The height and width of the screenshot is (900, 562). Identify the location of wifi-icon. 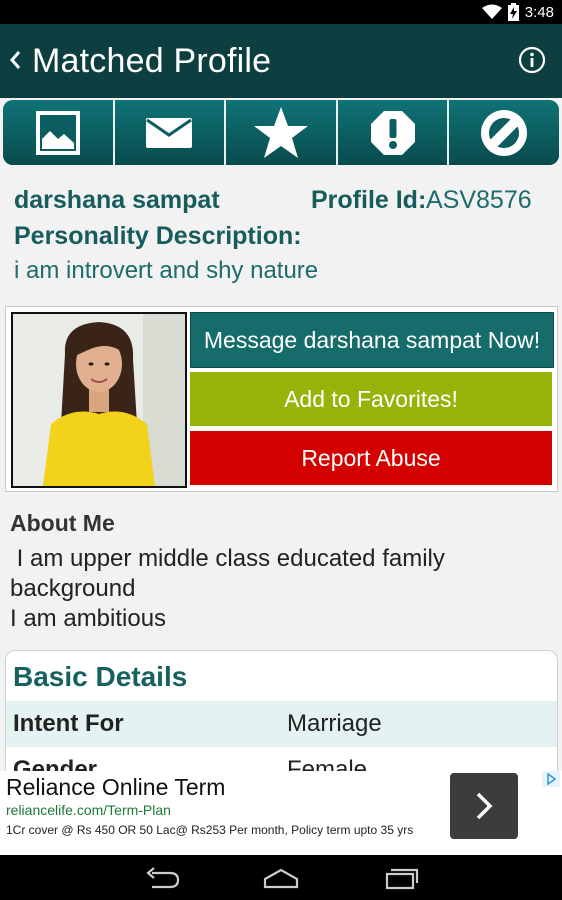
(491, 11).